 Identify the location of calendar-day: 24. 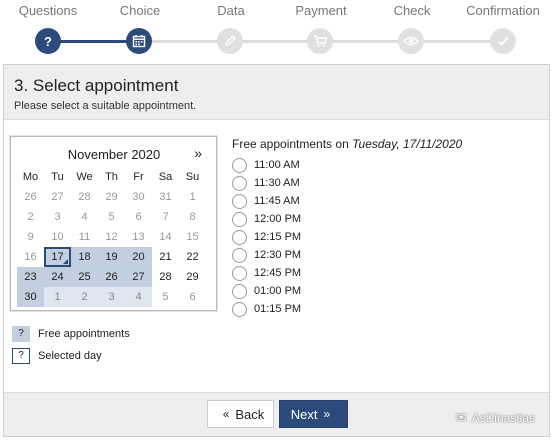
(57, 277).